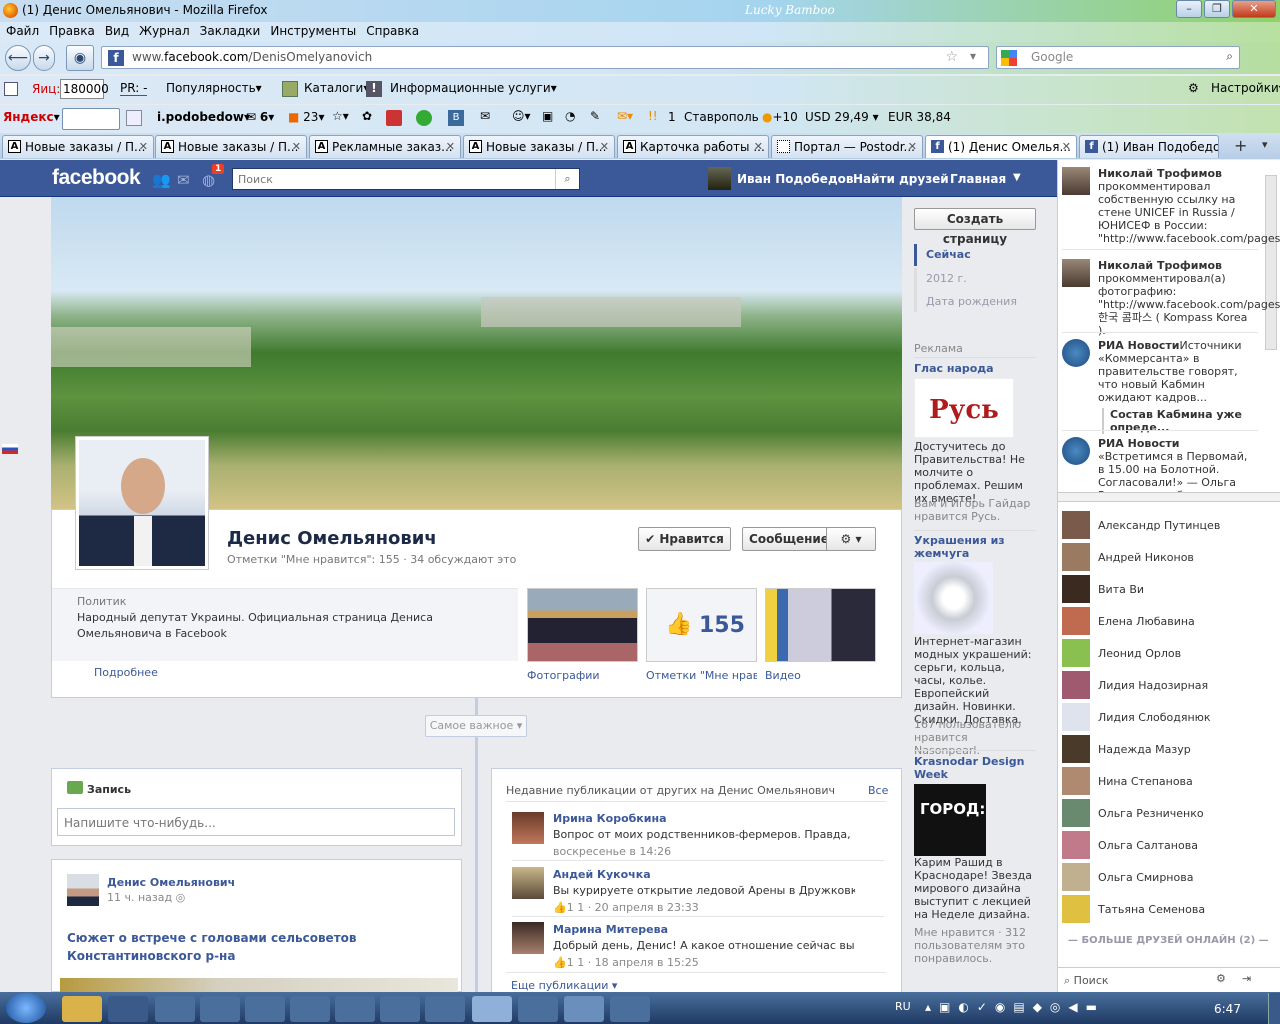 The height and width of the screenshot is (1024, 1280). I want to click on dropdown-icon: ▾, so click(973, 56).